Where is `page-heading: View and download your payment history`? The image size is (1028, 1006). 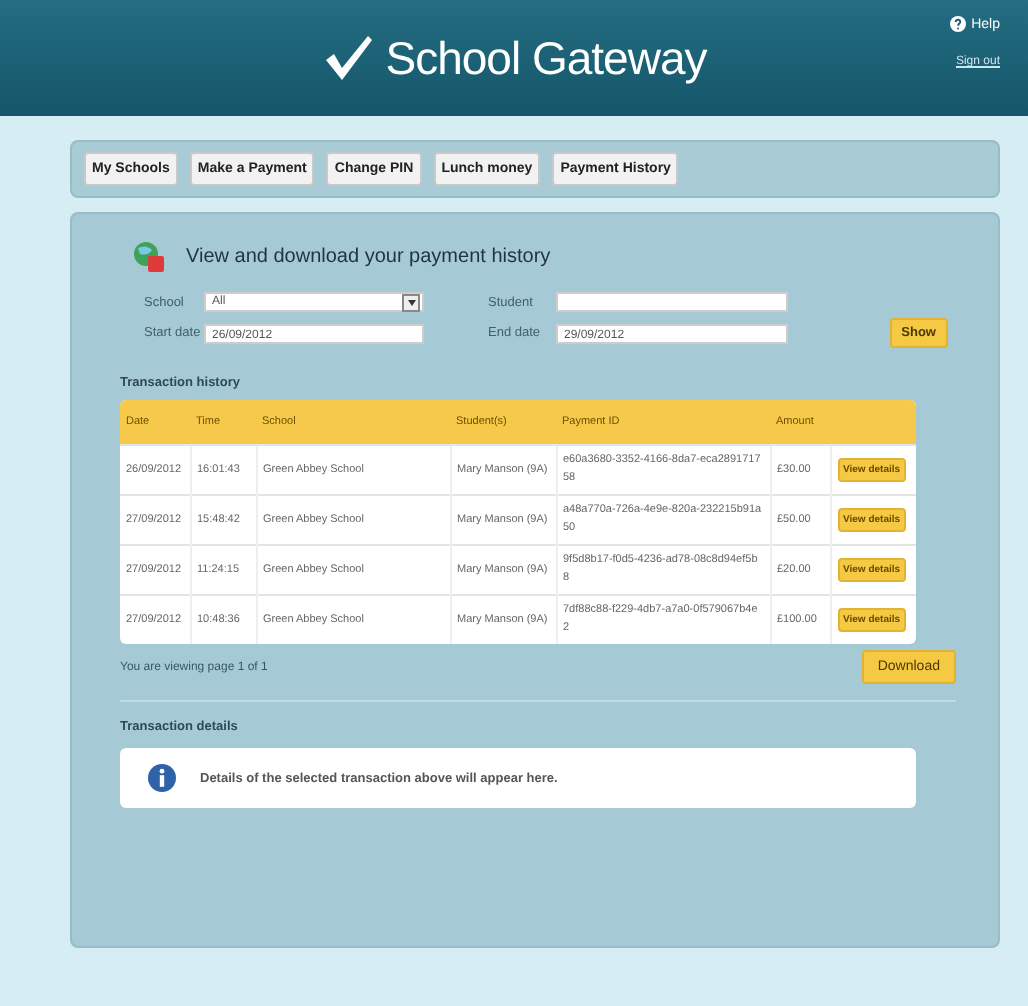
page-heading: View and download your payment history is located at coordinates (368, 257).